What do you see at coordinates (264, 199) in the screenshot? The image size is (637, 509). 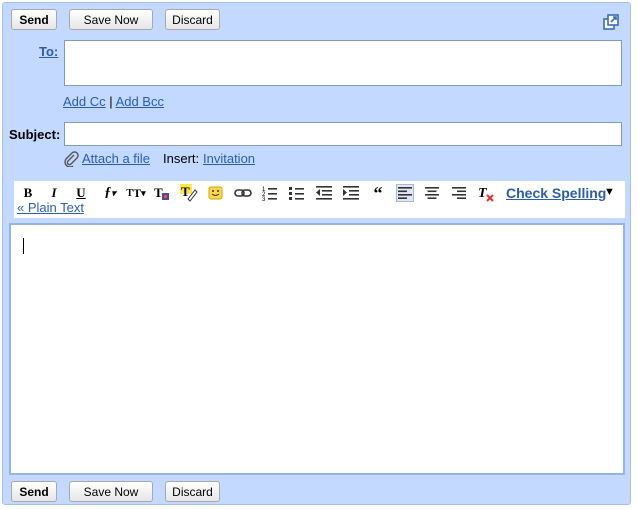 I see `svg-text: 3` at bounding box center [264, 199].